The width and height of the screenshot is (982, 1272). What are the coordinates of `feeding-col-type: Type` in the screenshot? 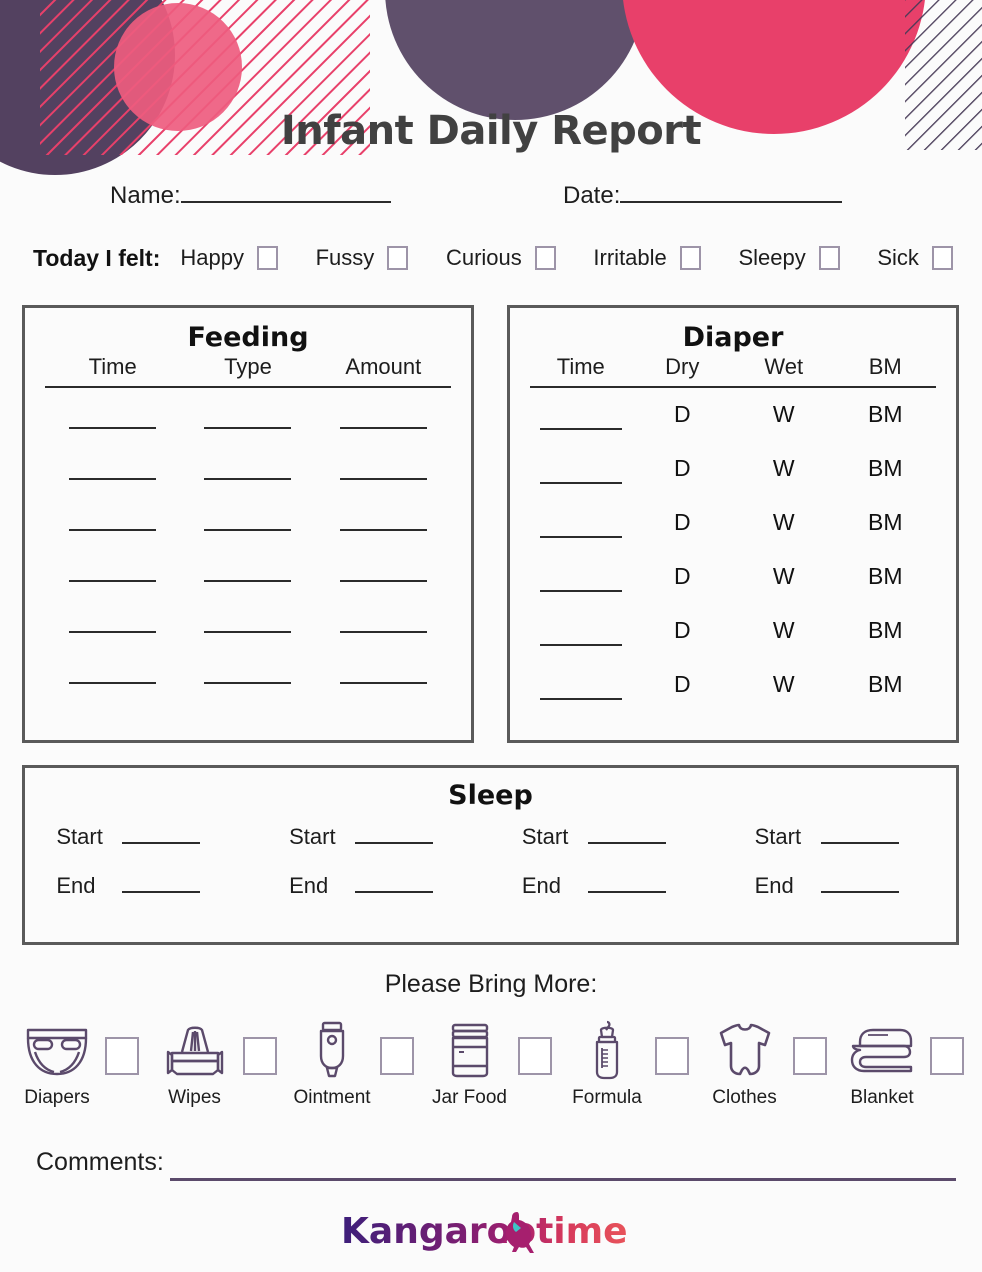 It's located at (248, 366).